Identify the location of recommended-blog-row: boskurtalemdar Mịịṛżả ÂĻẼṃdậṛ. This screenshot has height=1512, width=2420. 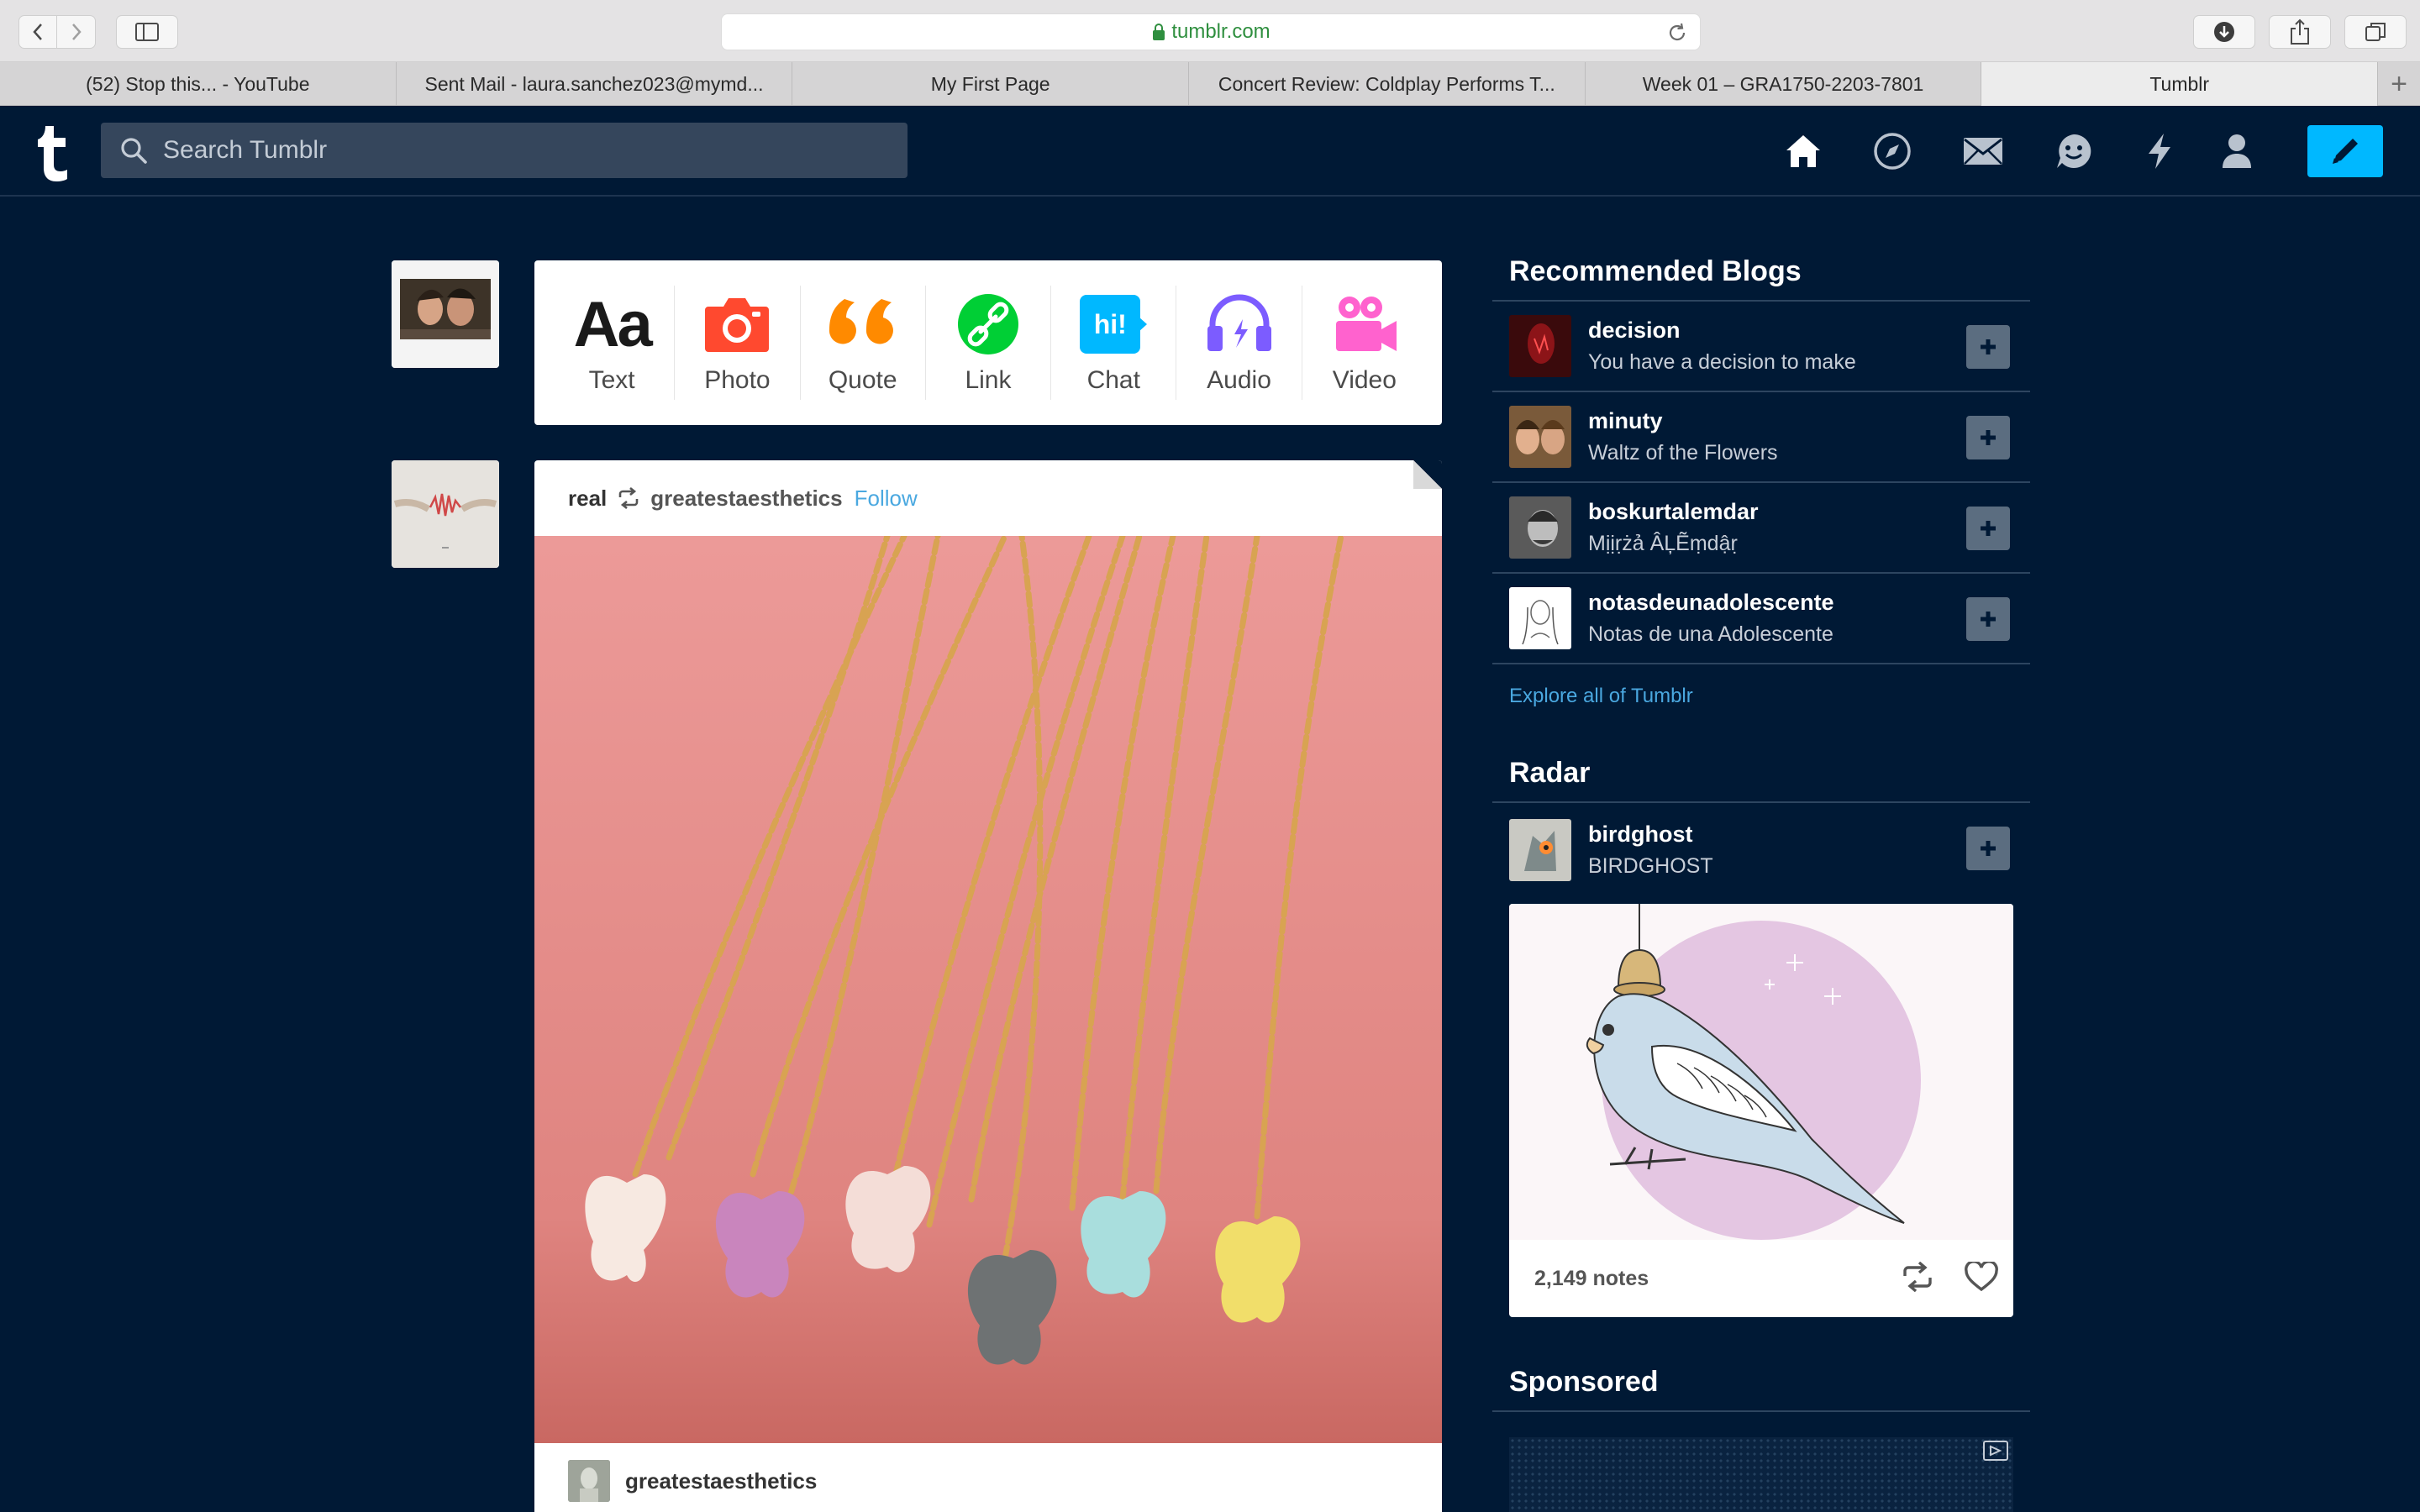
(1761, 528).